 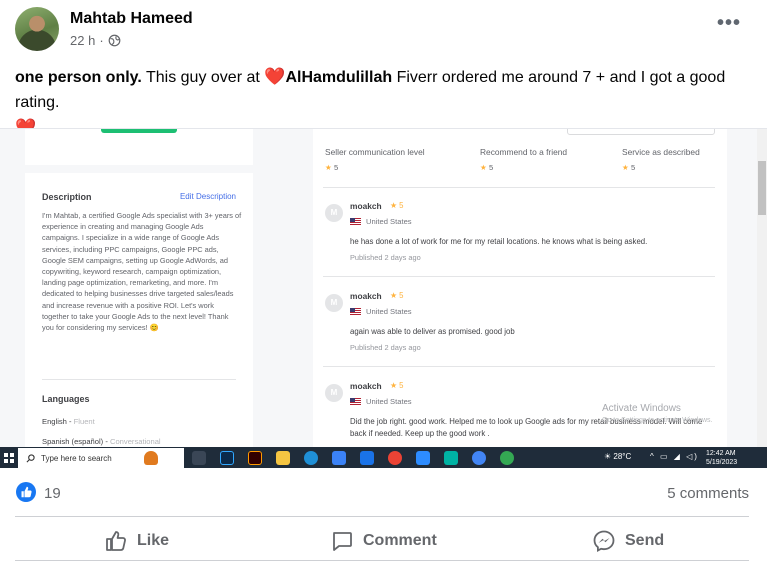 What do you see at coordinates (78, 77) in the screenshot?
I see `post-text-bold: one person only.` at bounding box center [78, 77].